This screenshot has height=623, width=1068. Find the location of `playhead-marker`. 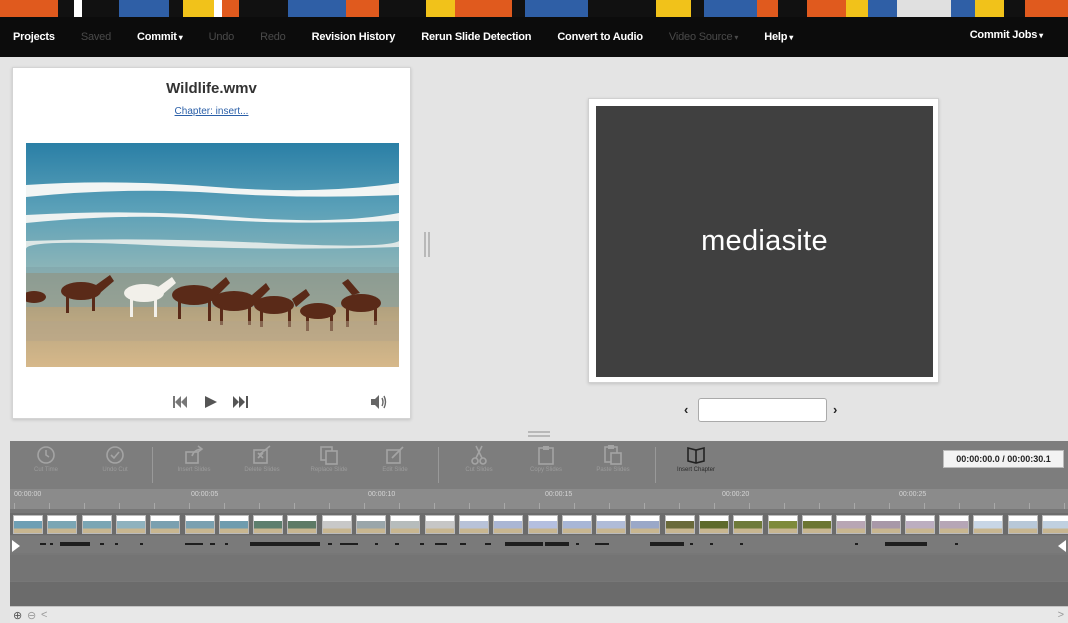

playhead-marker is located at coordinates (16, 546).